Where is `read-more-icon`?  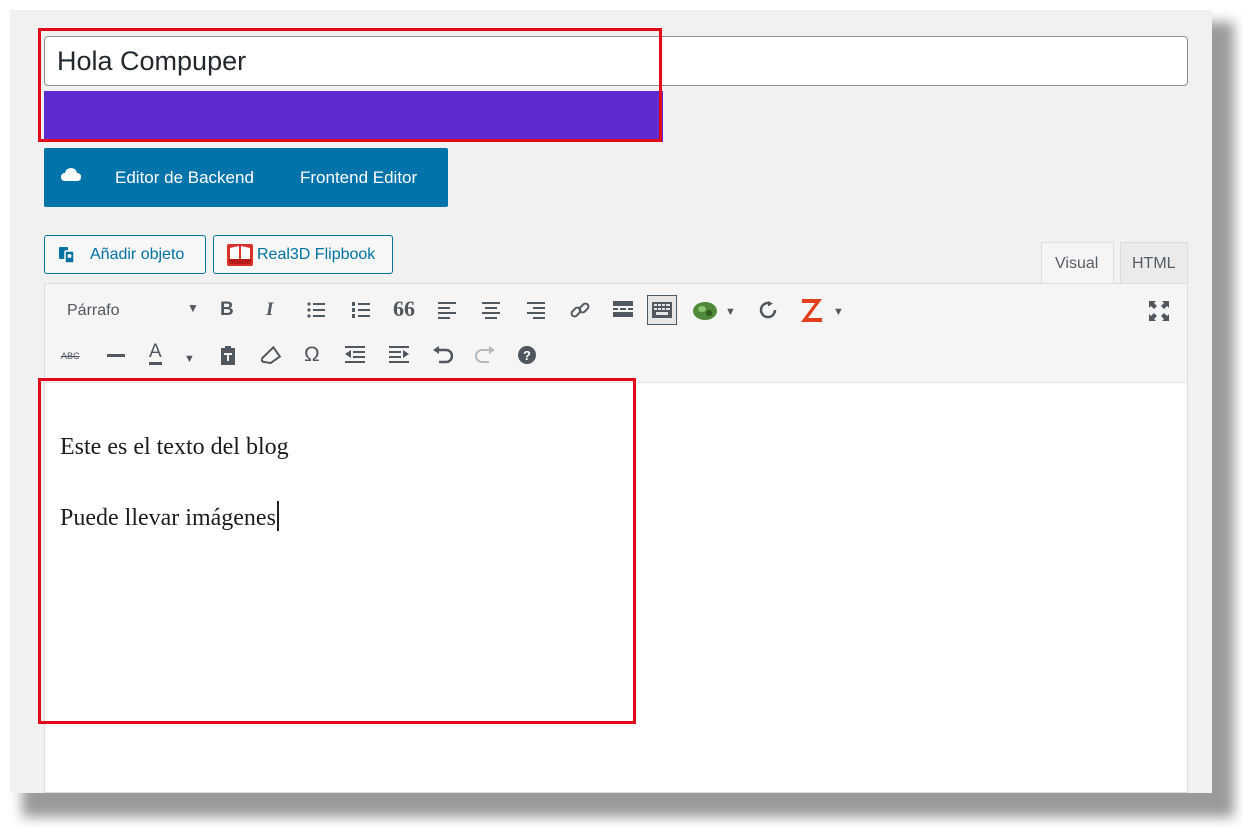
read-more-icon is located at coordinates (623, 309).